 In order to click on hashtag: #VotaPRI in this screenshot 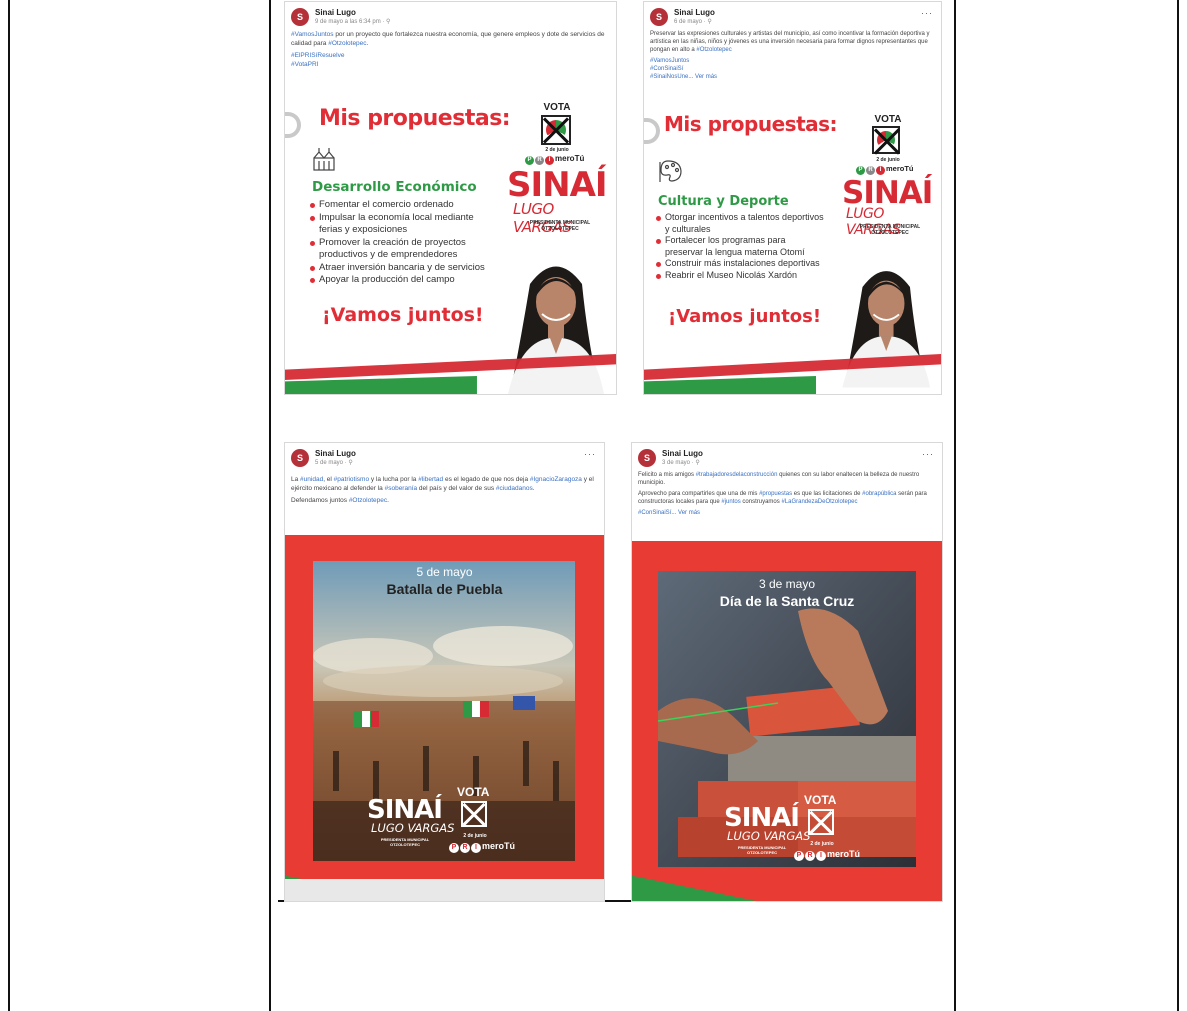, I will do `click(305, 64)`.